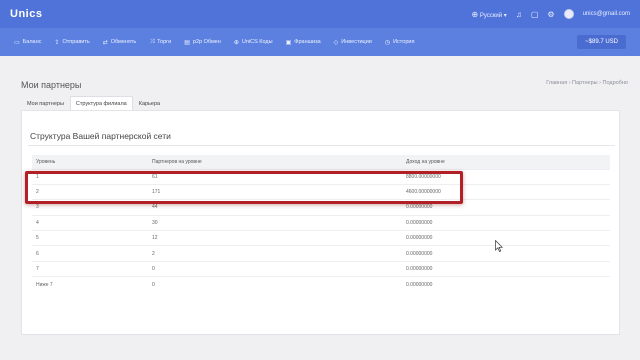 The width and height of the screenshot is (640, 360). Describe the element at coordinates (90, 176) in the screenshot. I see `level-cell: 1` at that location.